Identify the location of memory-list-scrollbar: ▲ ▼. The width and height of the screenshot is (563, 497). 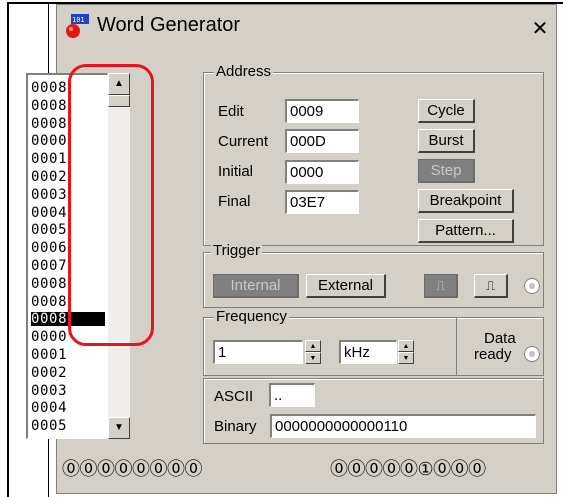
(119, 256).